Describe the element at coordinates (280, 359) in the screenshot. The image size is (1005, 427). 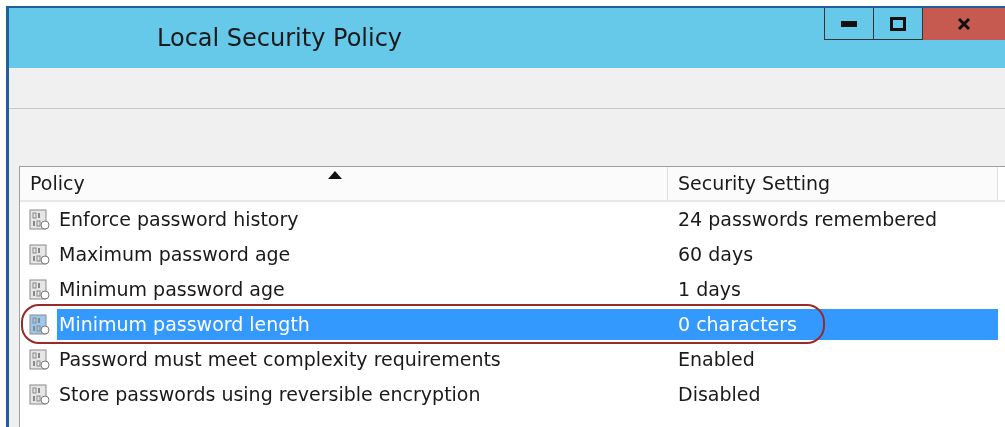
I see `policy-name: Password must meet complexity requirements` at that location.